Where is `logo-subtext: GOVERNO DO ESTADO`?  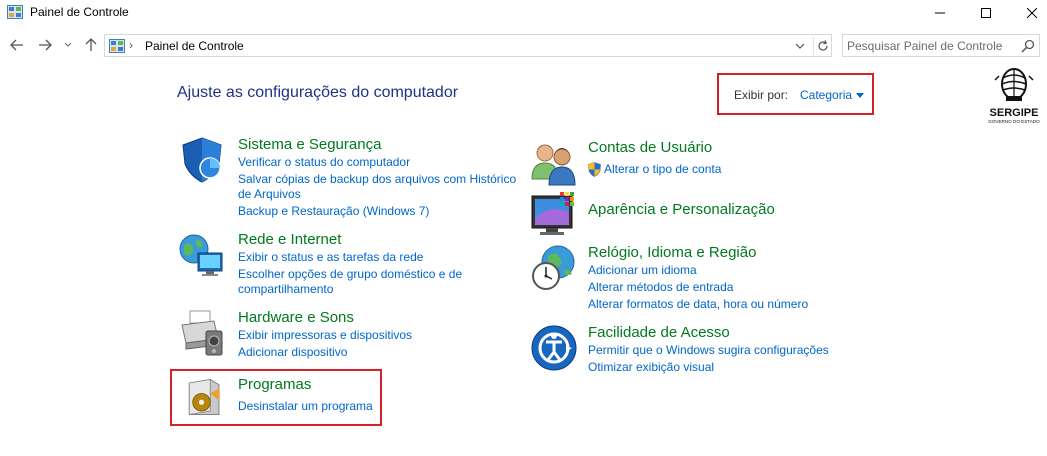
logo-subtext: GOVERNO DO ESTADO is located at coordinates (1014, 121).